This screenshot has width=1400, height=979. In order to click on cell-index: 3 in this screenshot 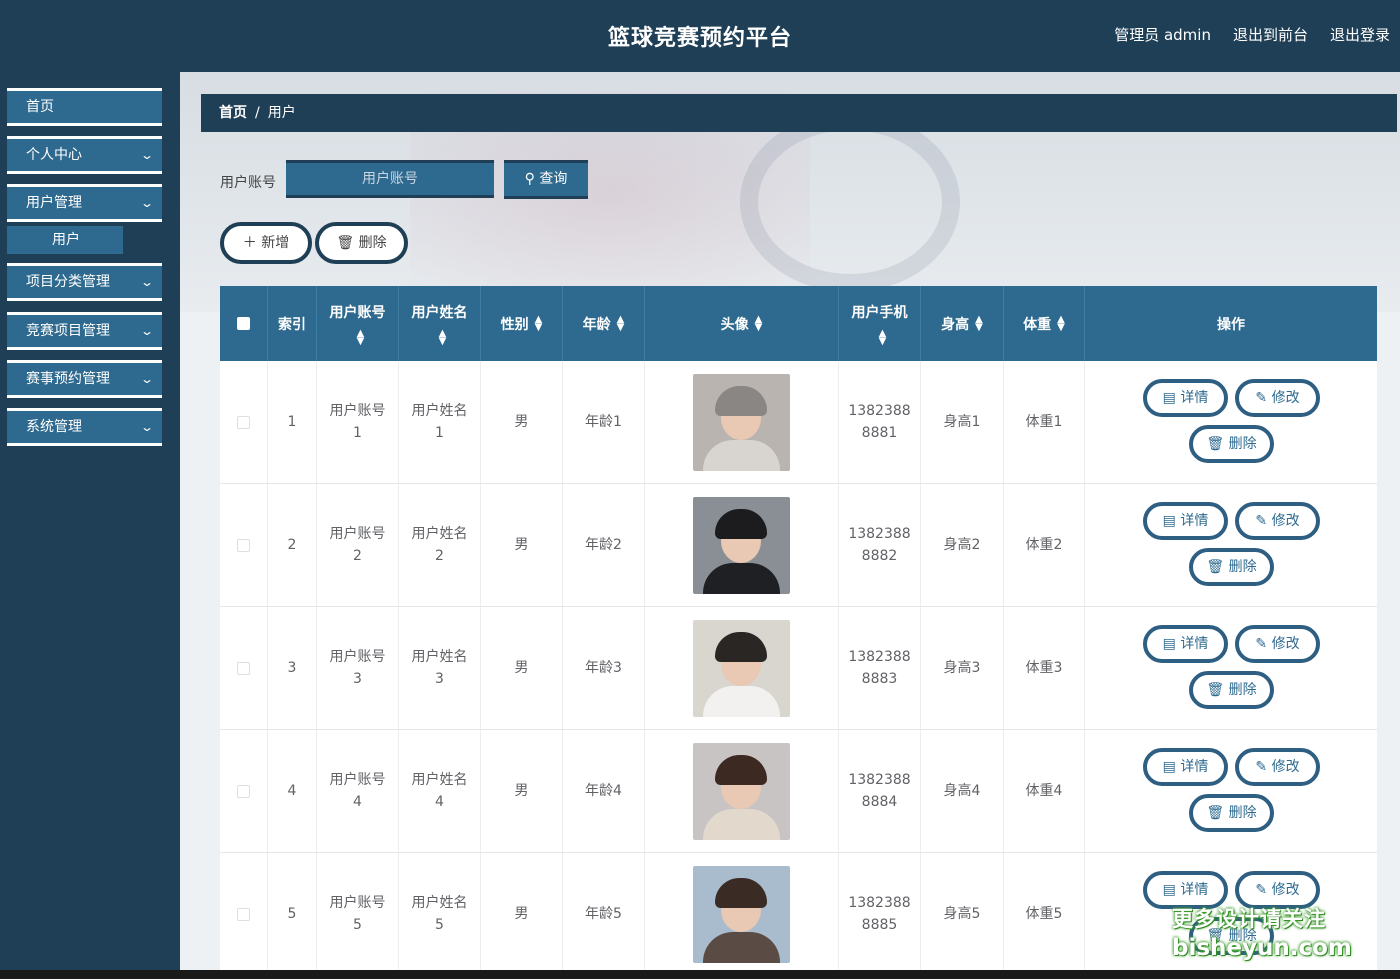, I will do `click(292, 668)`.